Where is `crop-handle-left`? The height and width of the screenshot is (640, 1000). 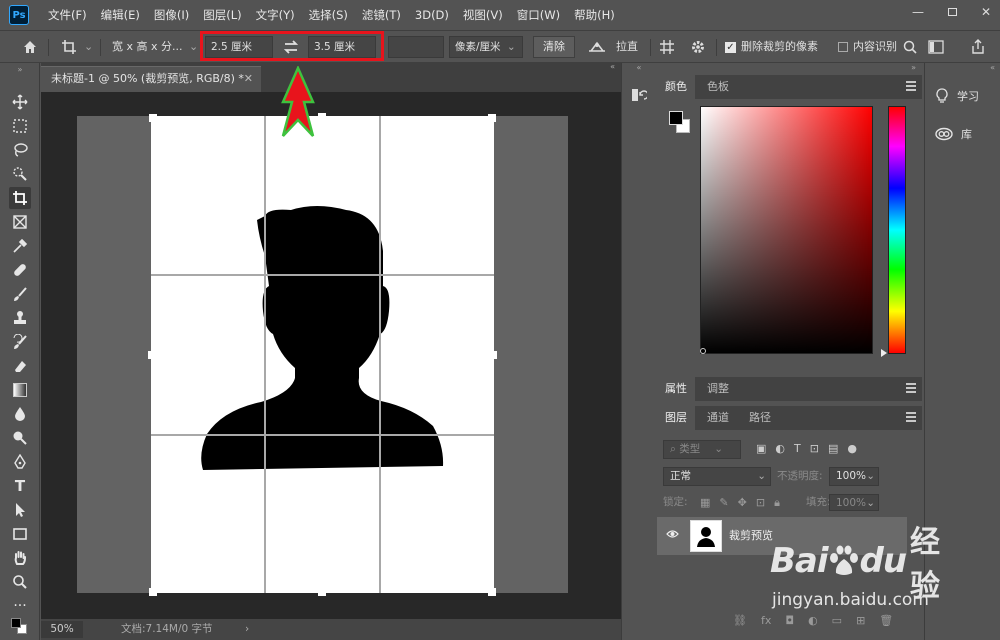 crop-handle-left is located at coordinates (149, 355).